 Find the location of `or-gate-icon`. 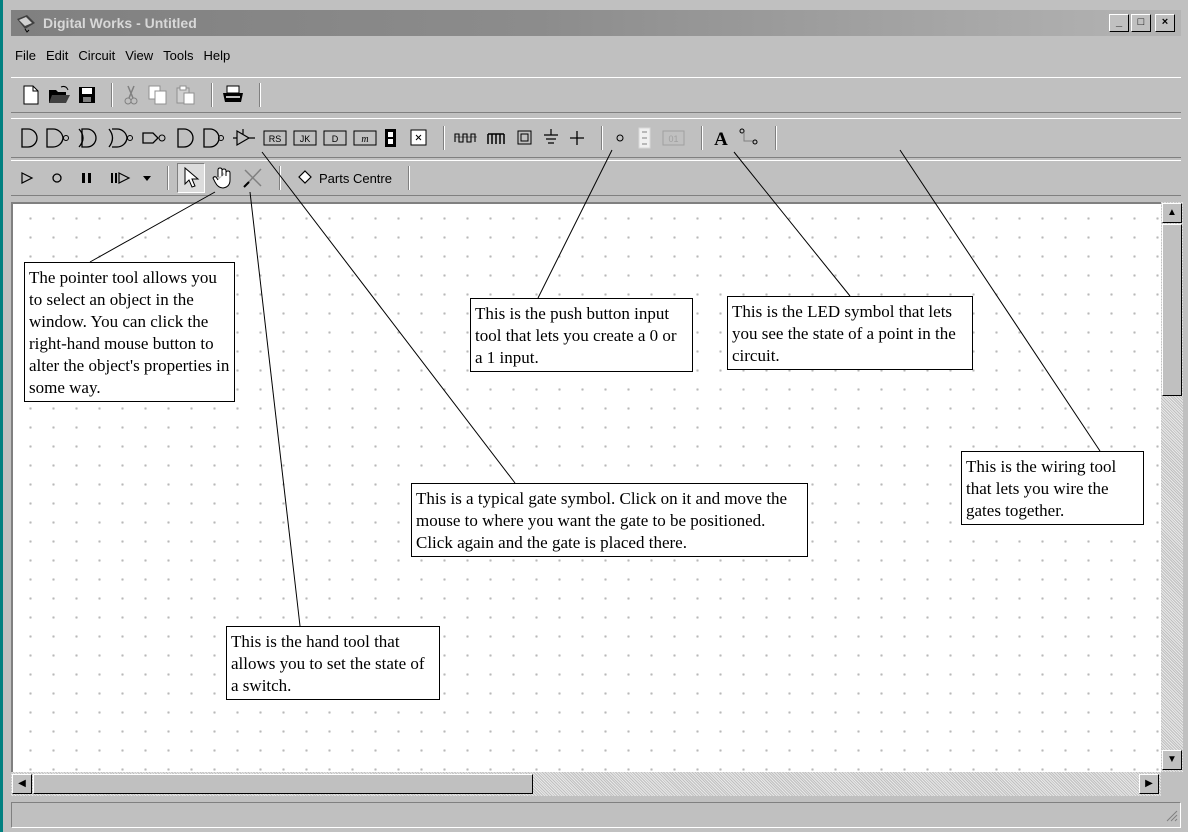

or-gate-icon is located at coordinates (58, 138).